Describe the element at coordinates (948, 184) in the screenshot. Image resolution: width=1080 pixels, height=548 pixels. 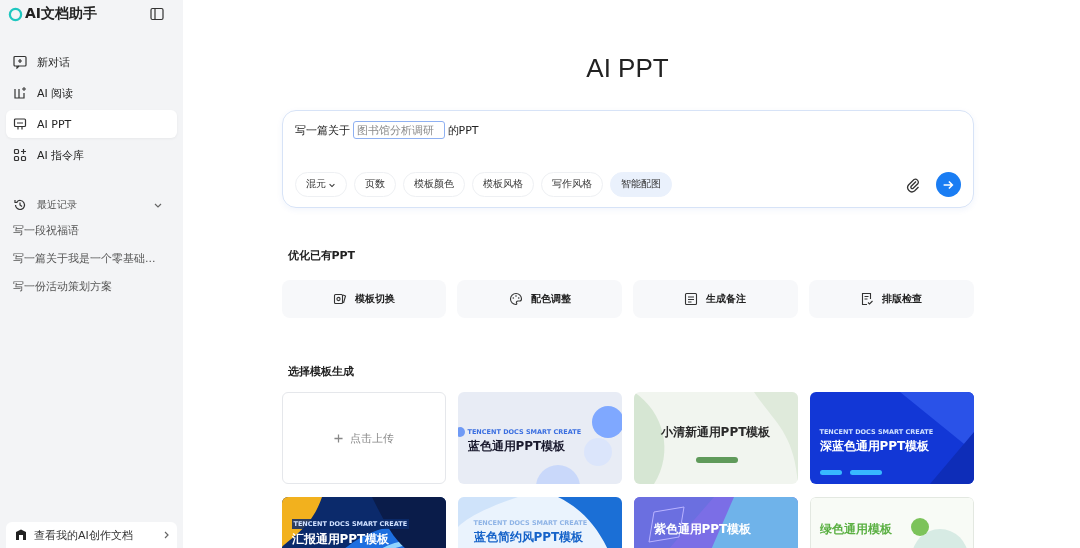
I see `send-button` at that location.